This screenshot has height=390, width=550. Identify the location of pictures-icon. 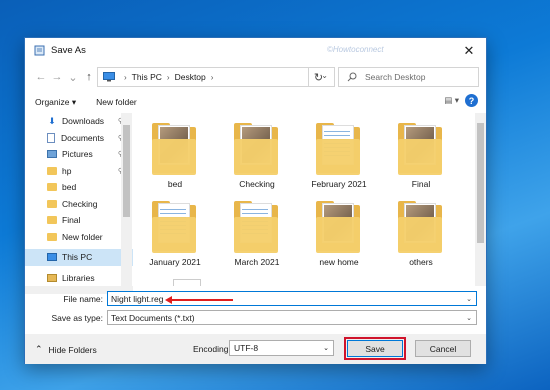
(52, 154).